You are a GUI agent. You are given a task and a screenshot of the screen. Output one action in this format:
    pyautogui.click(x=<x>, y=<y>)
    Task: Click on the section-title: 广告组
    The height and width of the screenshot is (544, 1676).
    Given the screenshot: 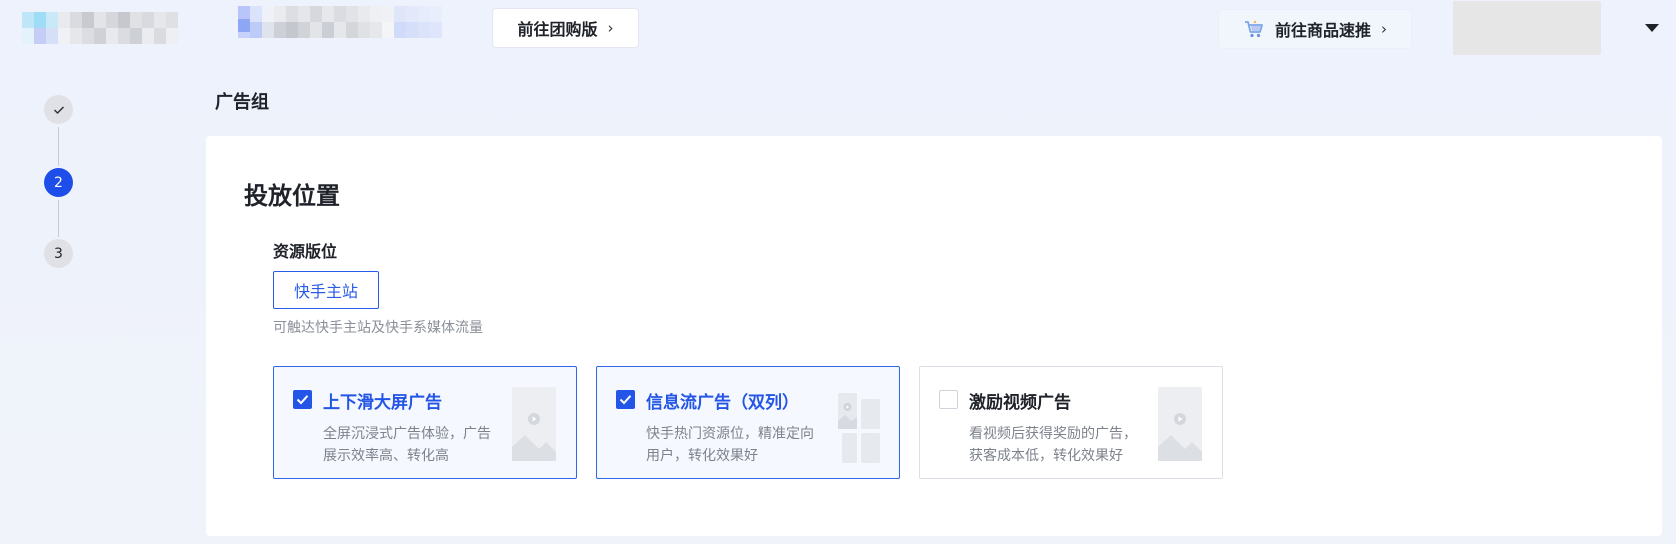 What is the action you would take?
    pyautogui.click(x=242, y=102)
    